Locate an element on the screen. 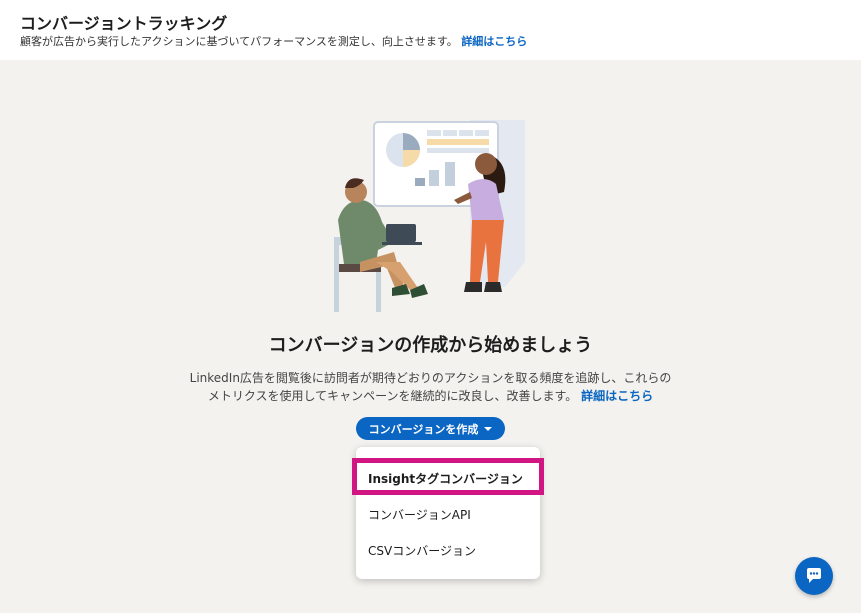  conversion-type-dropdown: Insightタグコンバージョン コンバージョンAPI CSVコンバージョン is located at coordinates (448, 513).